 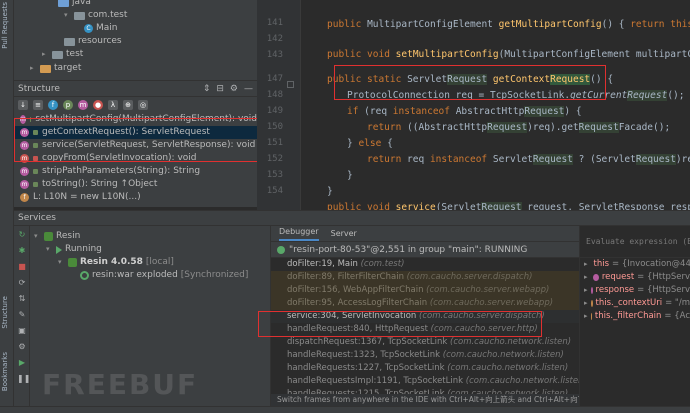 I want to click on variable-row: ▸ this._filterChain = {Ac, so click(x=635, y=316).